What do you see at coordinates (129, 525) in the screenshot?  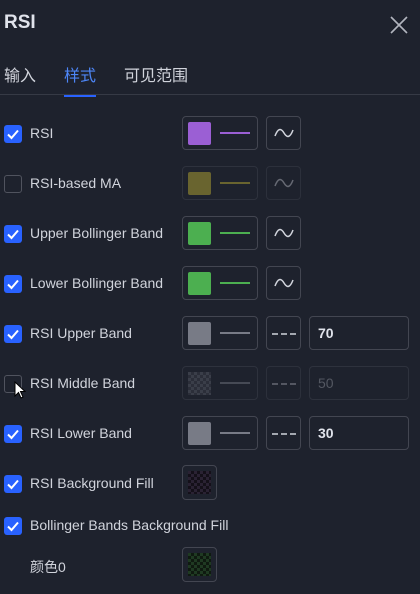 I see `bollinger-bands-background-fill-label: Bollinger Bands Background Fill` at bounding box center [129, 525].